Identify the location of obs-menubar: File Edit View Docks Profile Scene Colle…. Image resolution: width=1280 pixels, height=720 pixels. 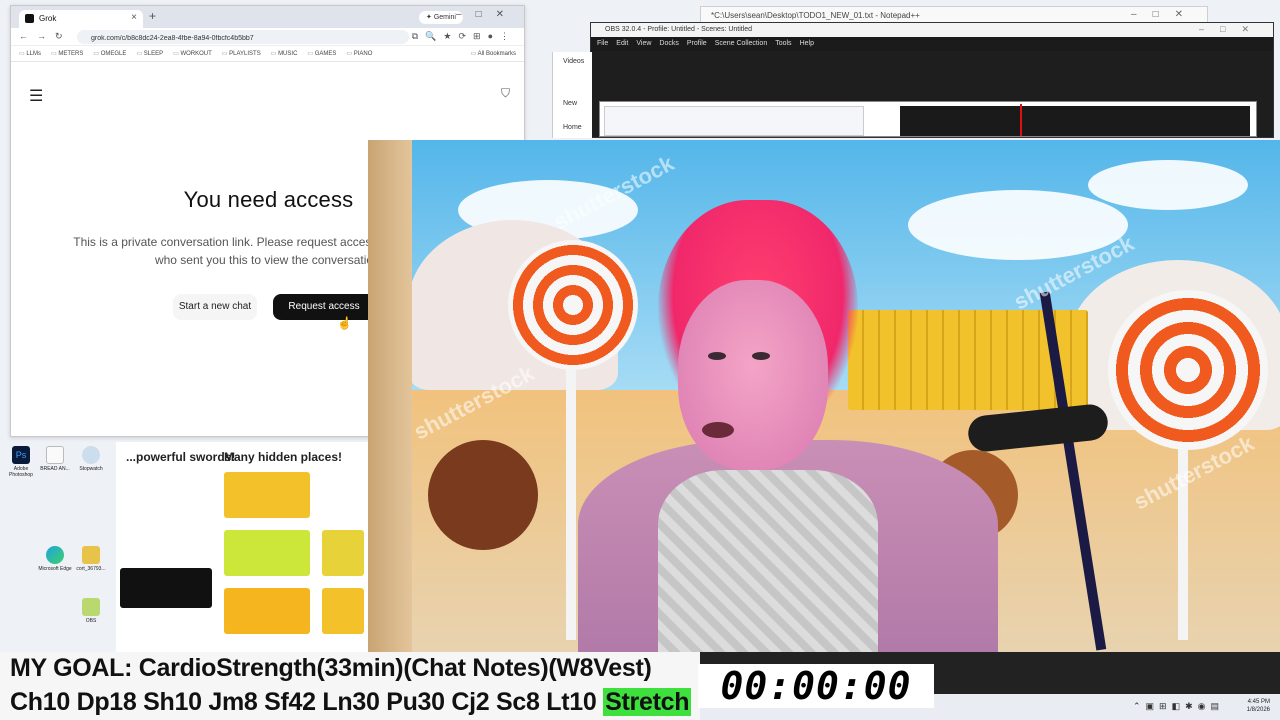
(932, 44).